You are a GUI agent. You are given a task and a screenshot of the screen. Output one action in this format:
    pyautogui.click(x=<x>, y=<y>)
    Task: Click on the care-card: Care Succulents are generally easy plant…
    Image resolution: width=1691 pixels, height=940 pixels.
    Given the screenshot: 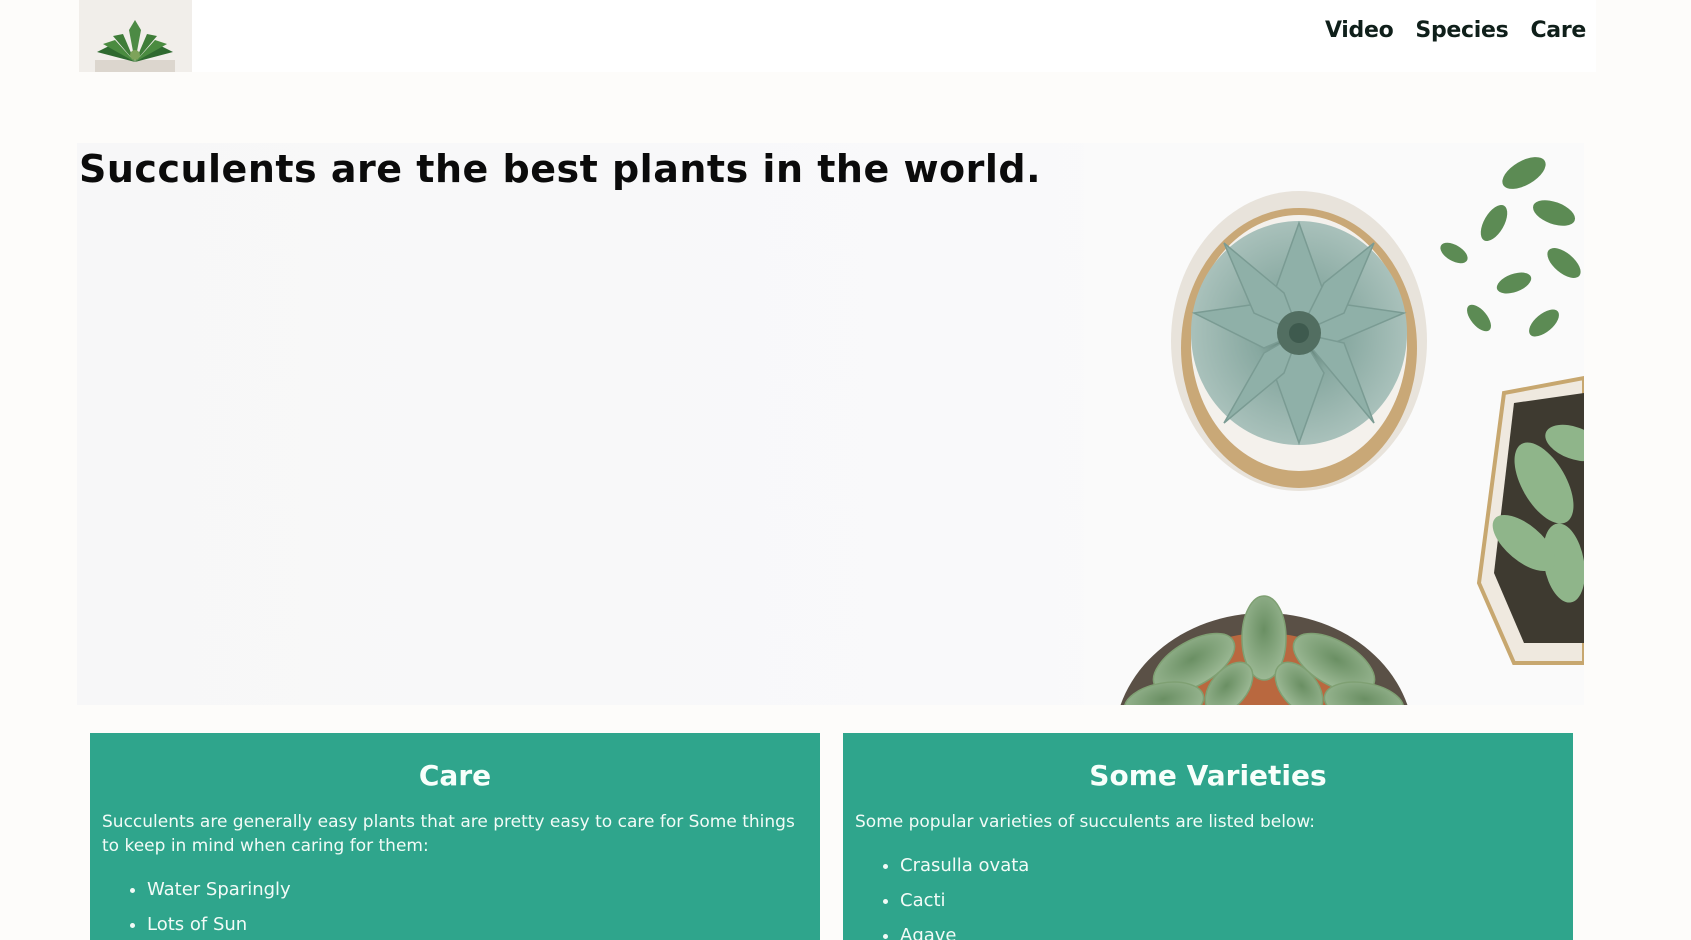 What is the action you would take?
    pyautogui.click(x=455, y=836)
    